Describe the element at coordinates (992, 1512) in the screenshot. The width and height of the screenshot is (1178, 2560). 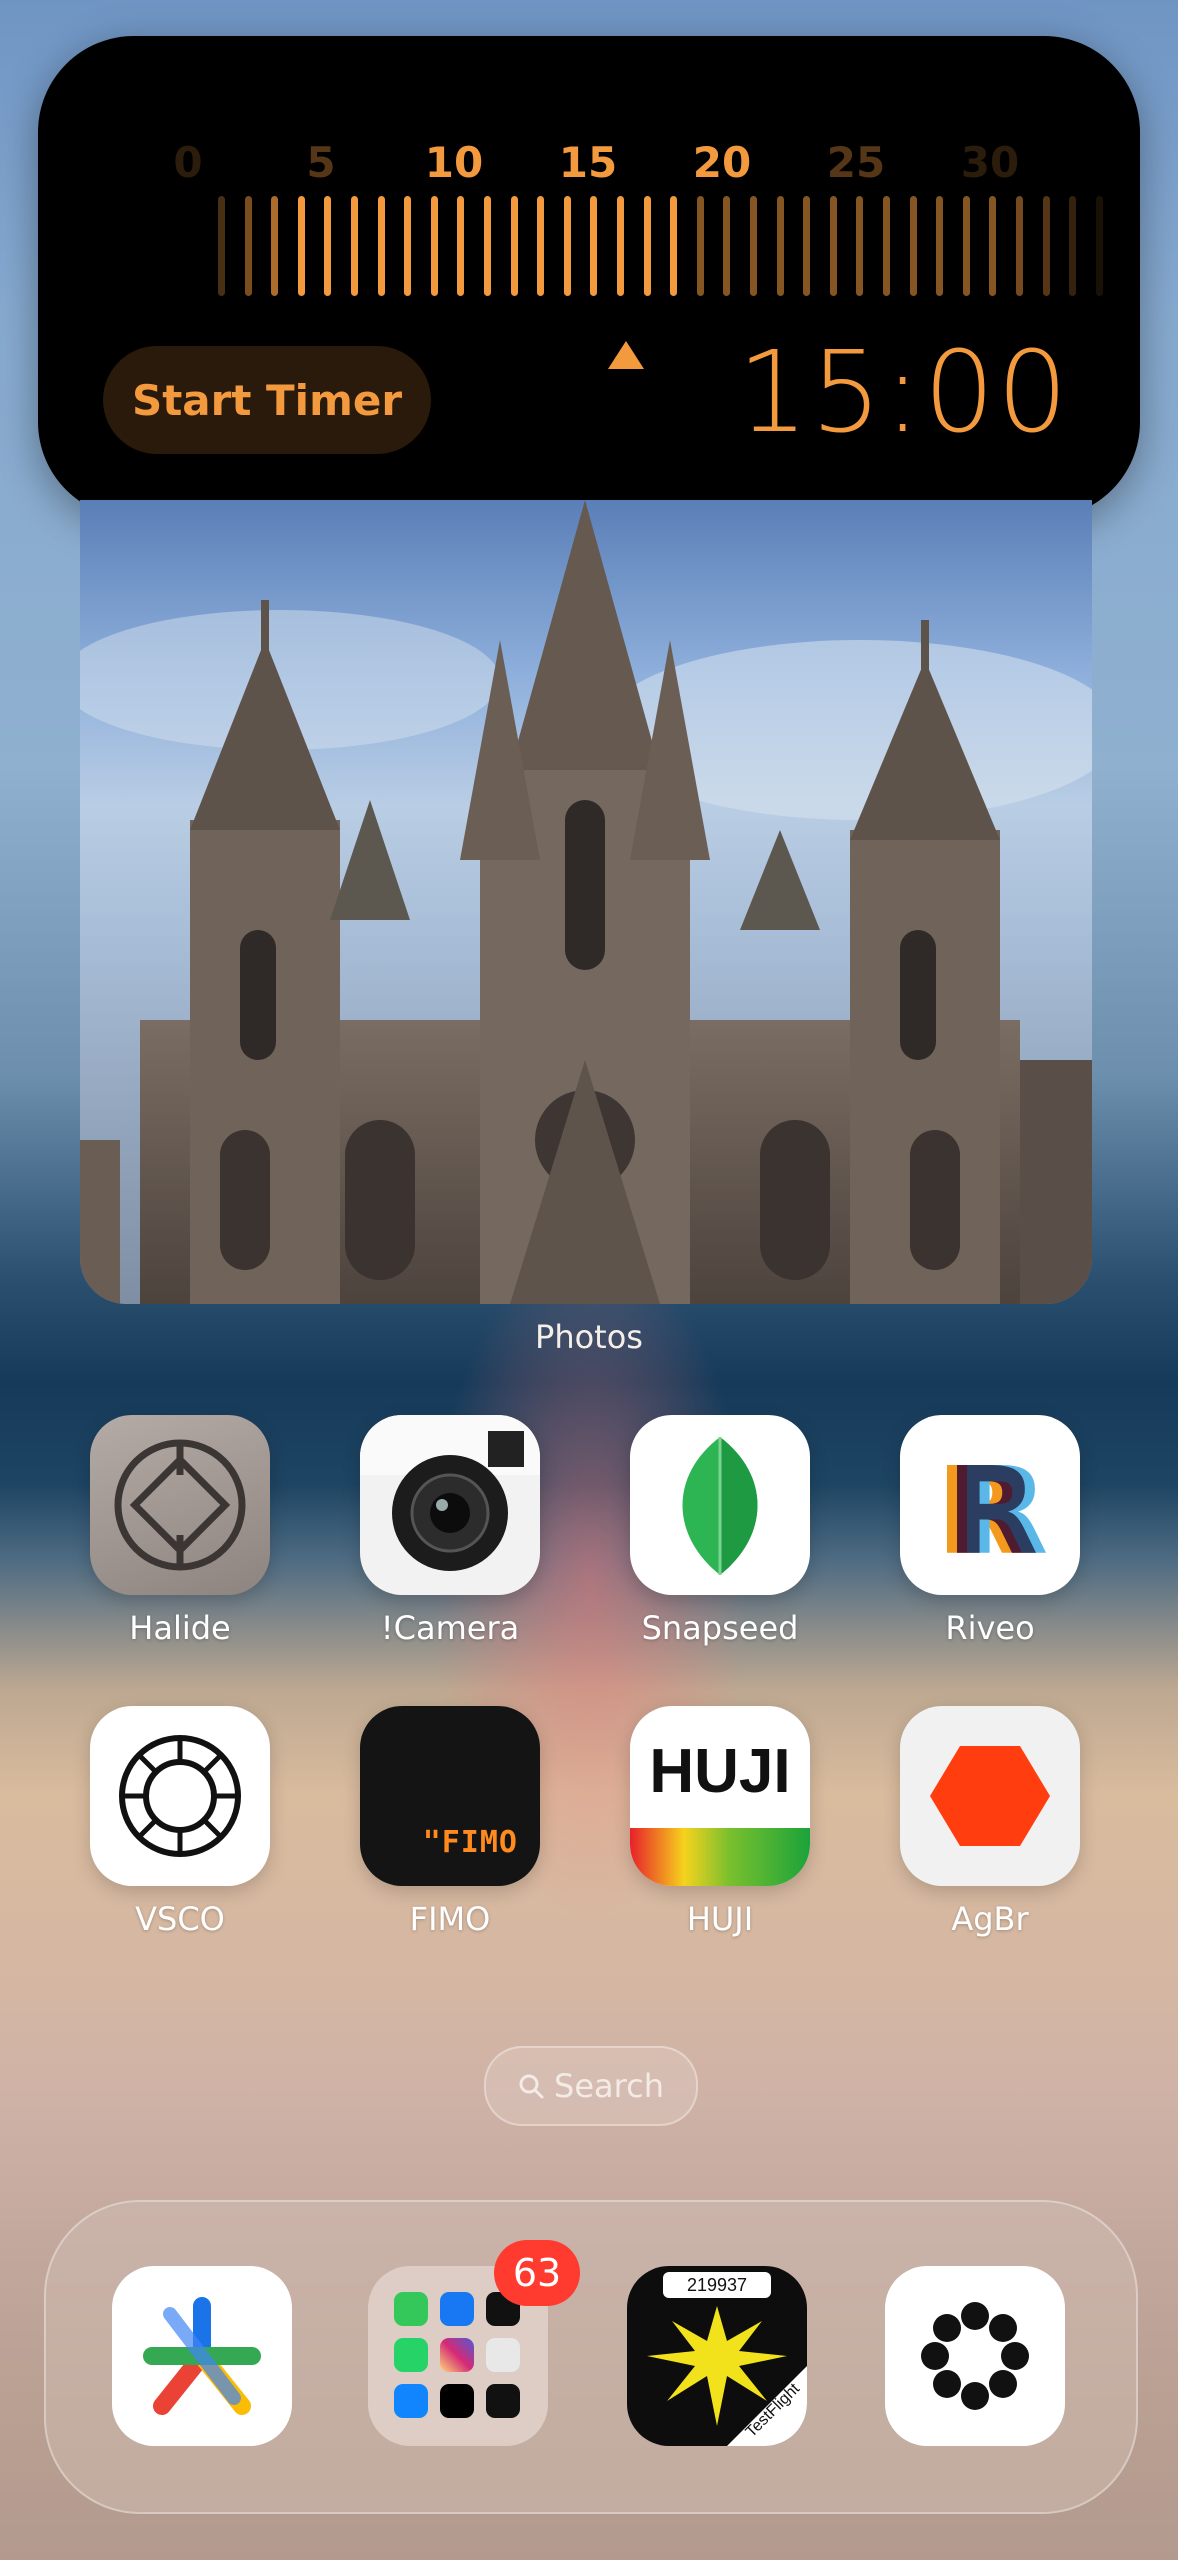
I see `svg-text: R` at that location.